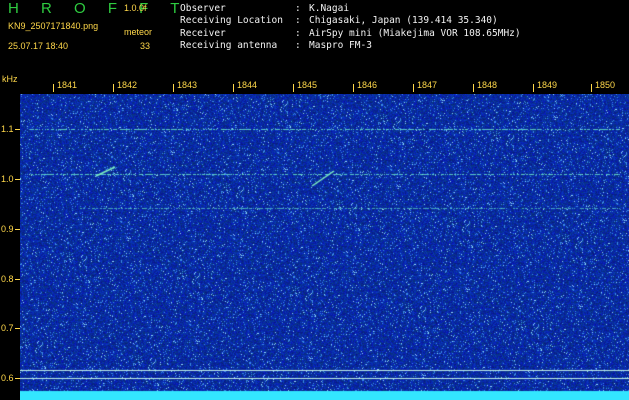  What do you see at coordinates (10, 79) in the screenshot?
I see `frequency-unit-label: kHz` at bounding box center [10, 79].